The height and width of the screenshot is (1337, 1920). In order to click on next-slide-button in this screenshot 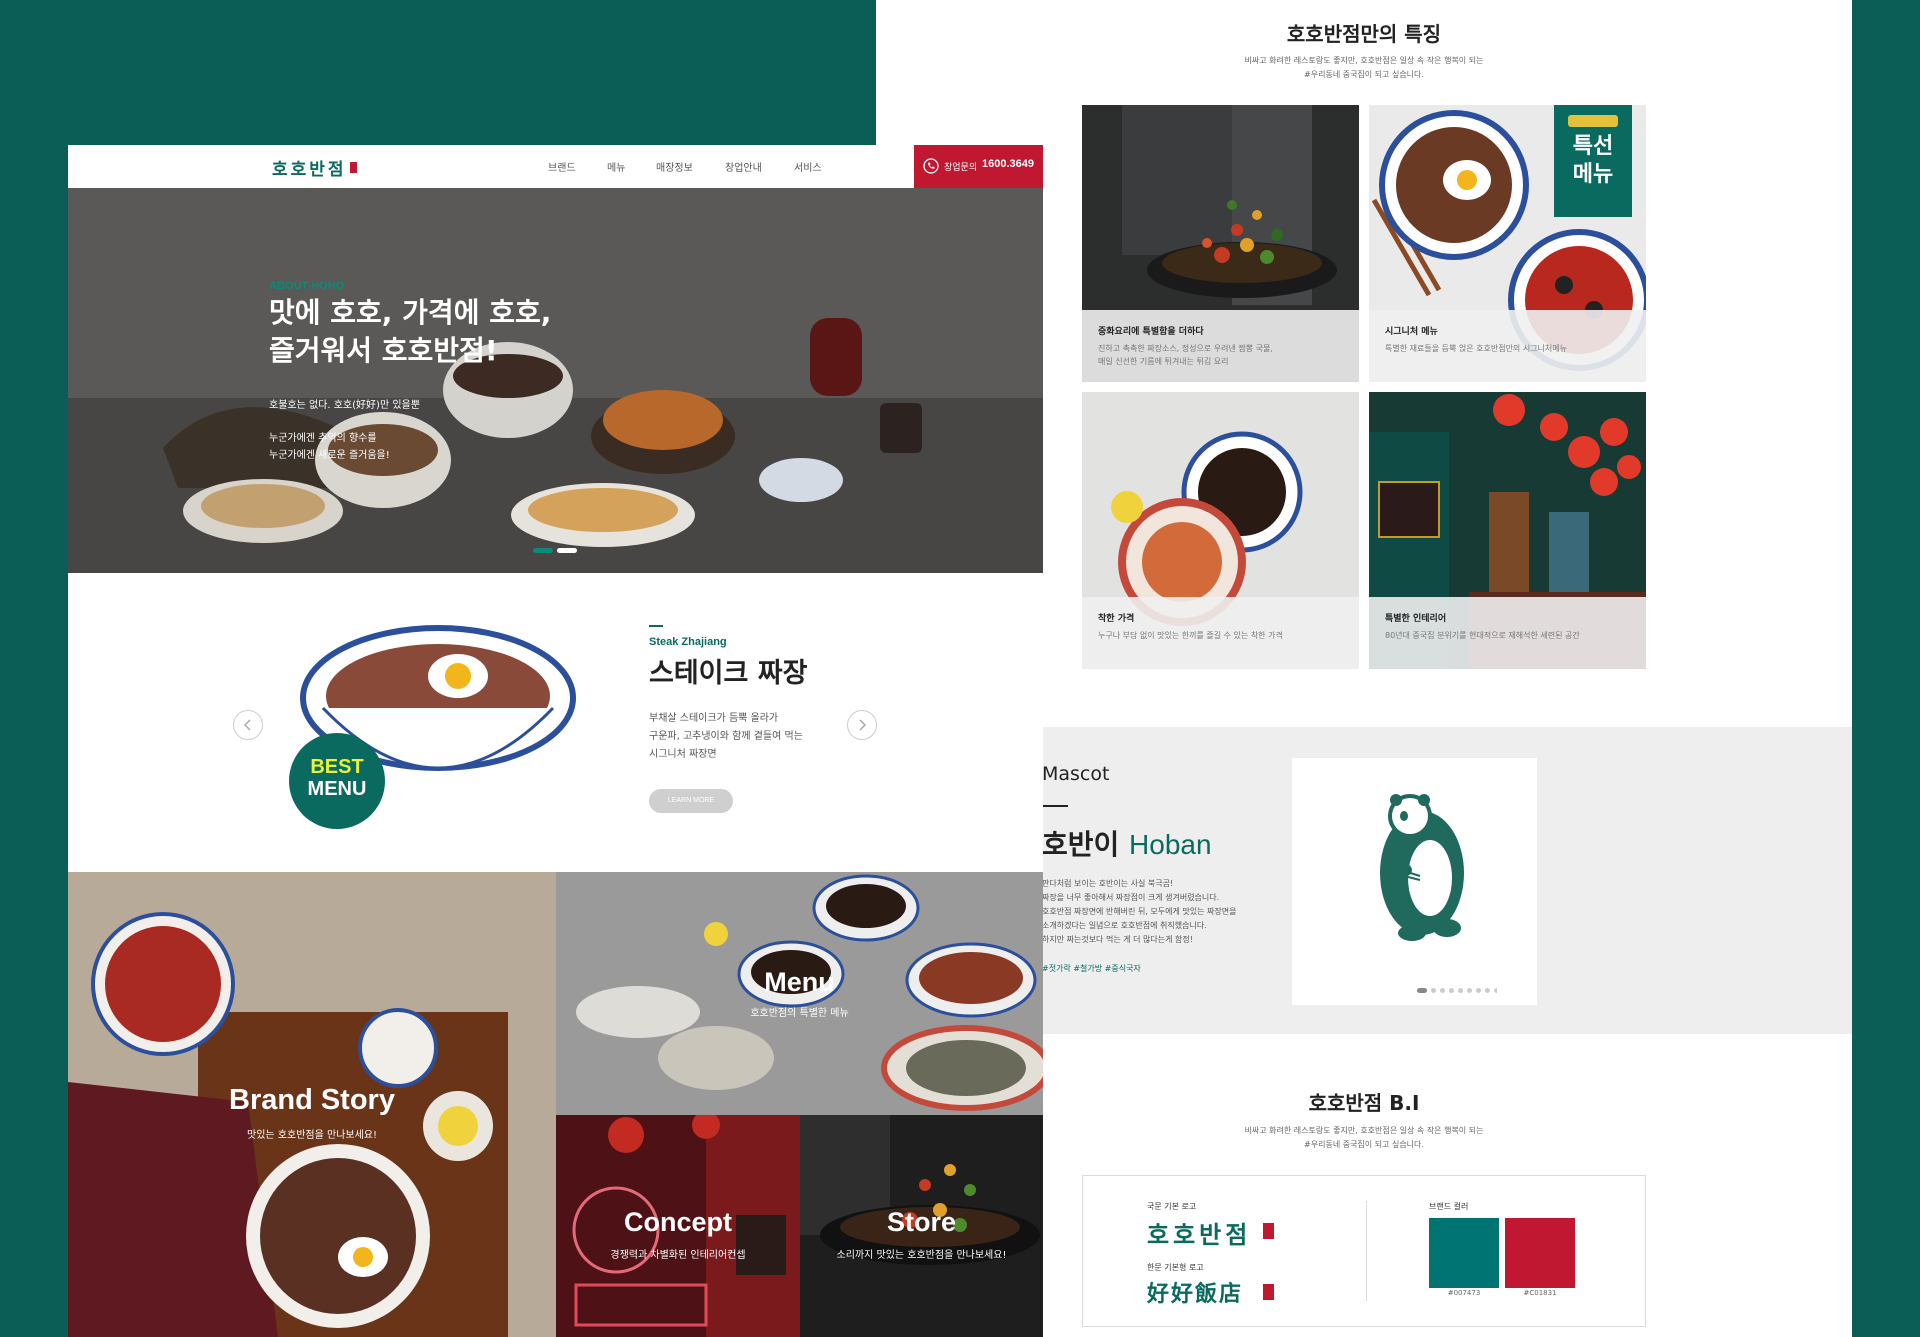, I will do `click(862, 725)`.